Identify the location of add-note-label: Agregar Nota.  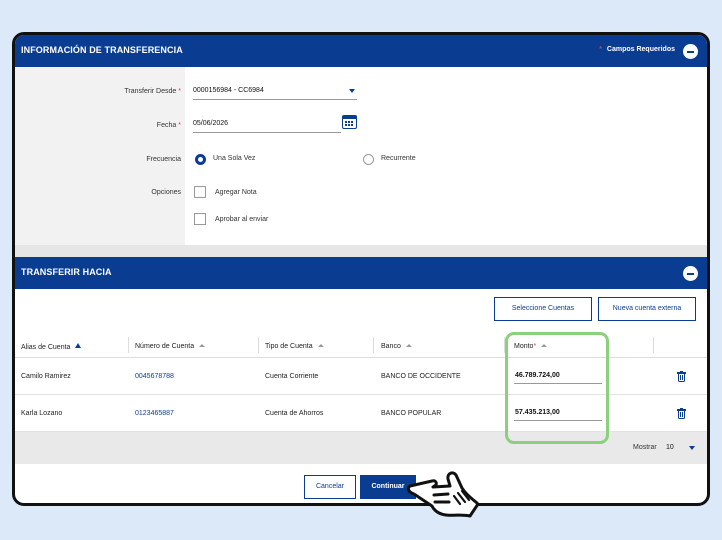
(236, 192).